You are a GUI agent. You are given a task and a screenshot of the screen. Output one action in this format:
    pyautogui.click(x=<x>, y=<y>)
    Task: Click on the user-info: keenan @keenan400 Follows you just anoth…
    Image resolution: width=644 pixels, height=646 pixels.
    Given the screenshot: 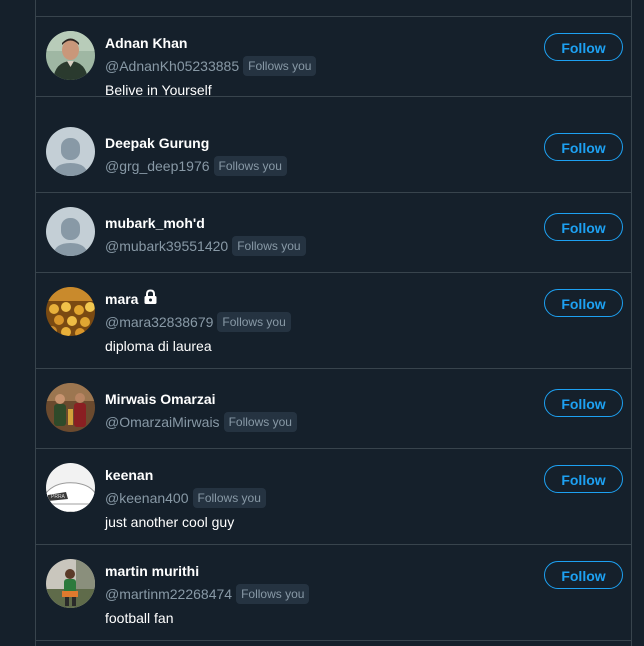 What is the action you would take?
    pyautogui.click(x=318, y=498)
    